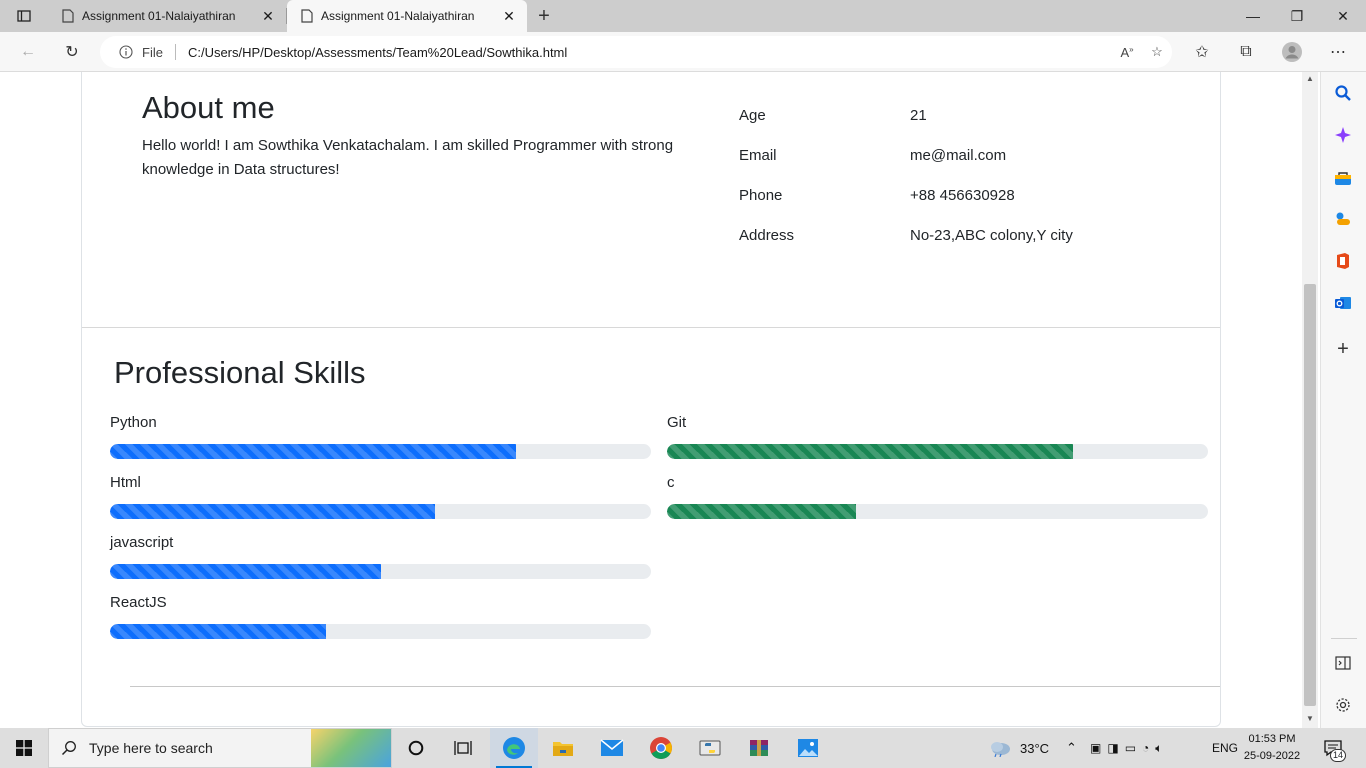 This screenshot has width=1366, height=768. I want to click on winrar-icon, so click(759, 748).